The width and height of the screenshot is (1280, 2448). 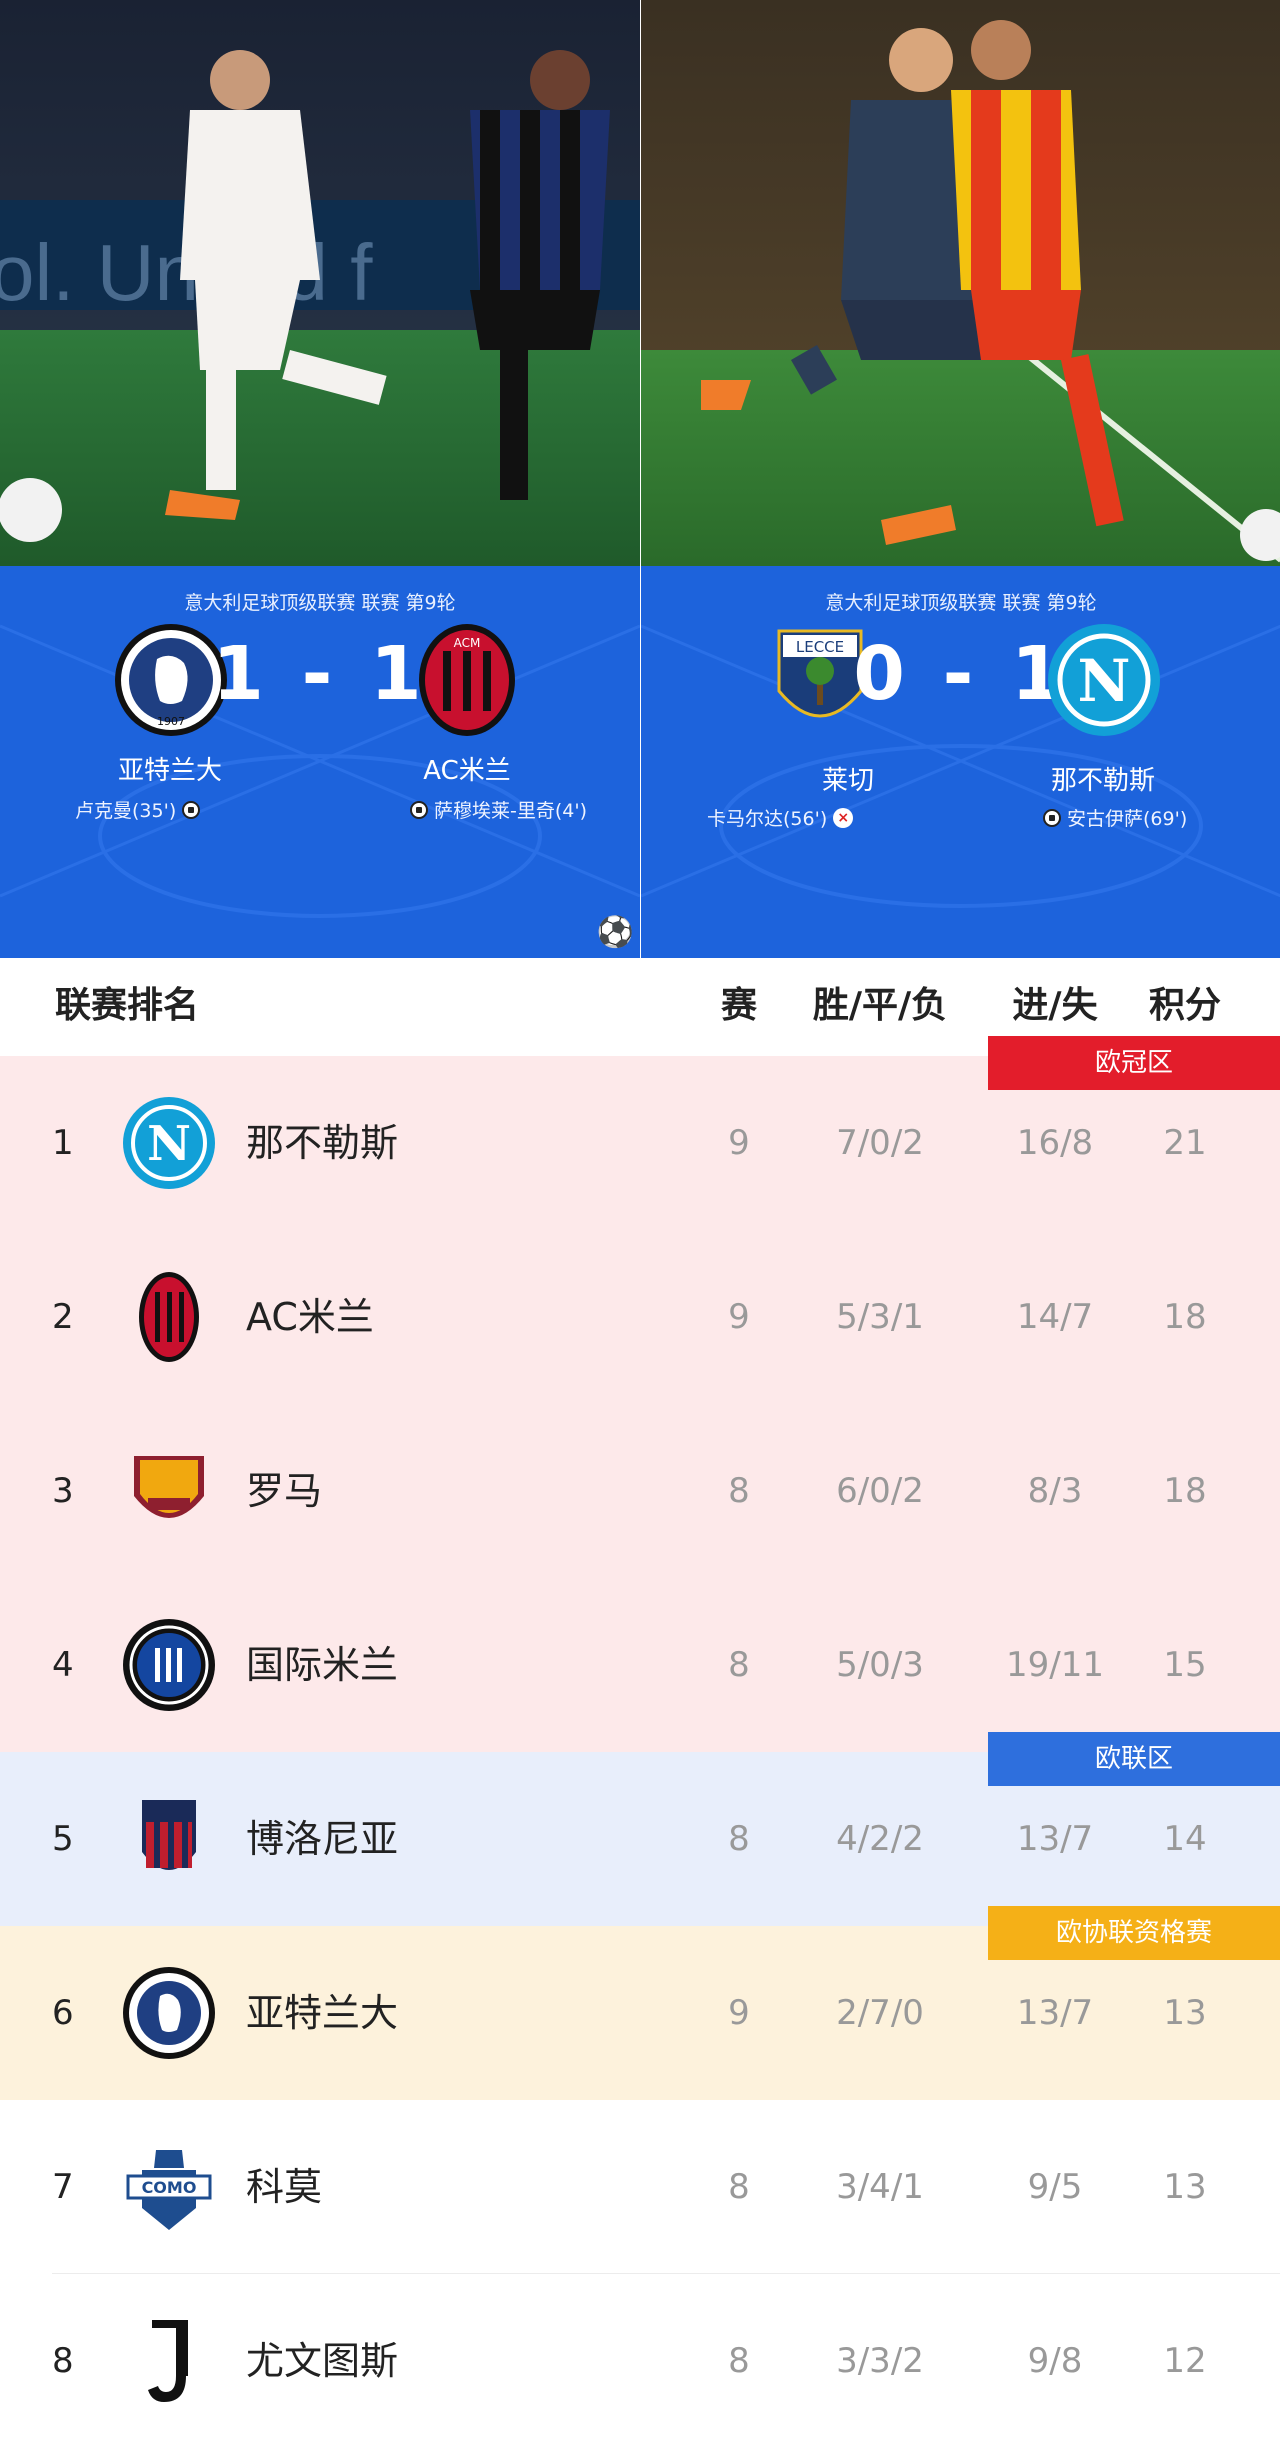 I want to click on home-scorer: 卡马尔达(56') ×, so click(x=780, y=817).